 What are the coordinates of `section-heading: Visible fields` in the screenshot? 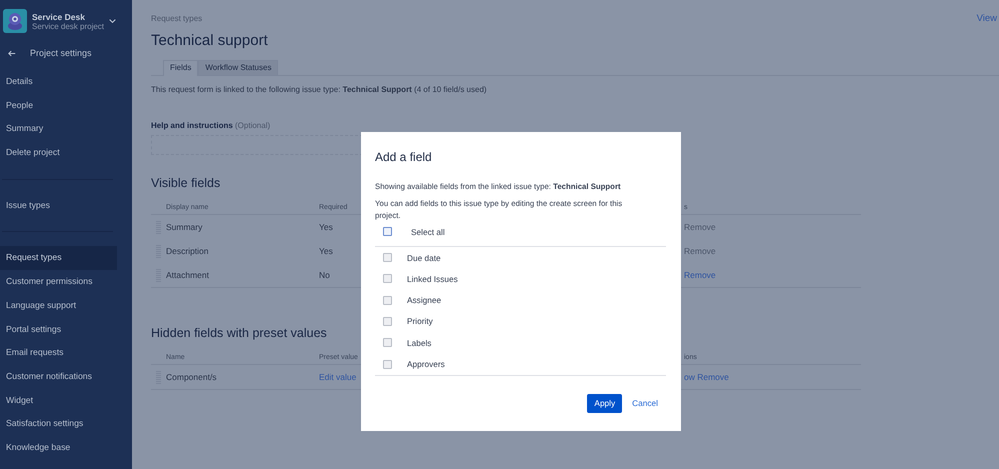 It's located at (185, 183).